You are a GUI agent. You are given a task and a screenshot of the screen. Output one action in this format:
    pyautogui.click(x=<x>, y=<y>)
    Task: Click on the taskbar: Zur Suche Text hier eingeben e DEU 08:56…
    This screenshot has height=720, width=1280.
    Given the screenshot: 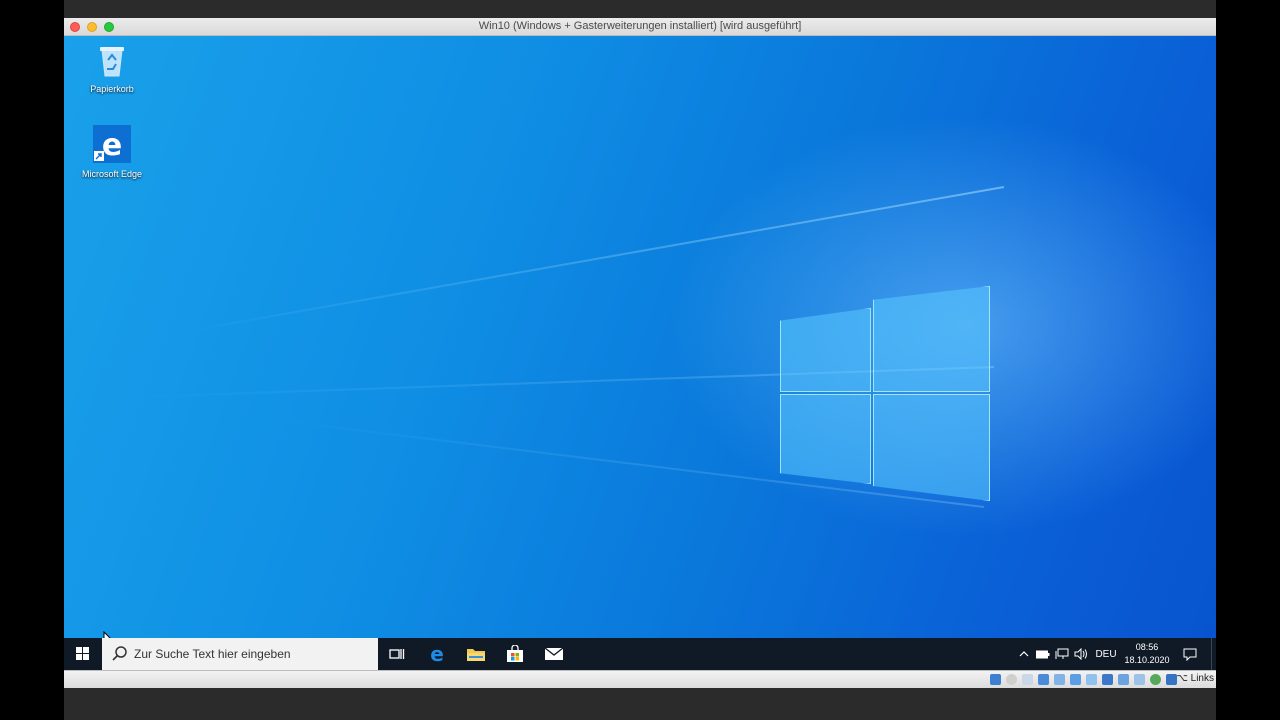 What is the action you would take?
    pyautogui.click(x=640, y=654)
    